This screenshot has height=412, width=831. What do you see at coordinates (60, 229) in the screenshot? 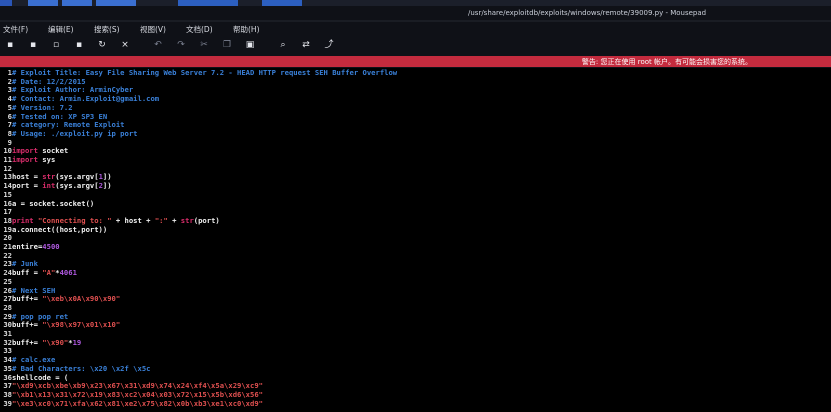
I see `code-token: a.connect((host,port))` at bounding box center [60, 229].